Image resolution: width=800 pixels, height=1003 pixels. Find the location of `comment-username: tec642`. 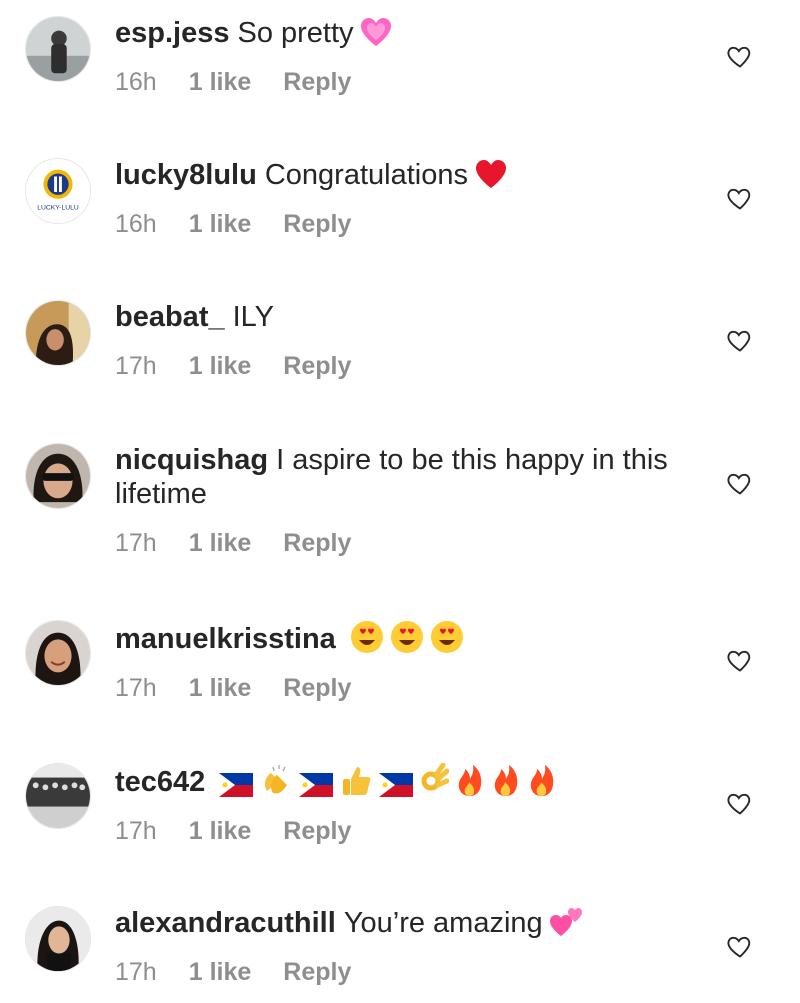

comment-username: tec642 is located at coordinates (160, 782).